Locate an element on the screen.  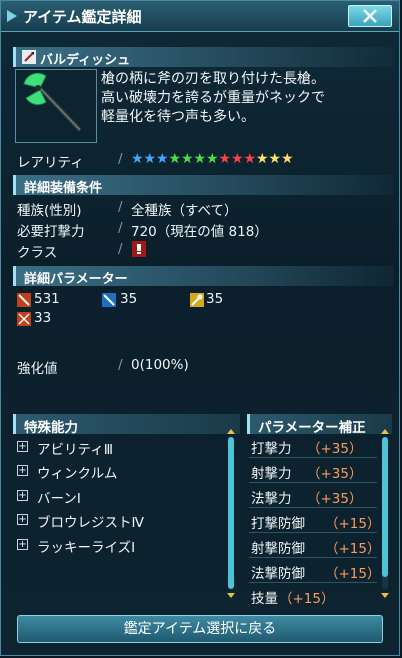
param-bonus-row: 法撃力 （+35） is located at coordinates (313, 496).